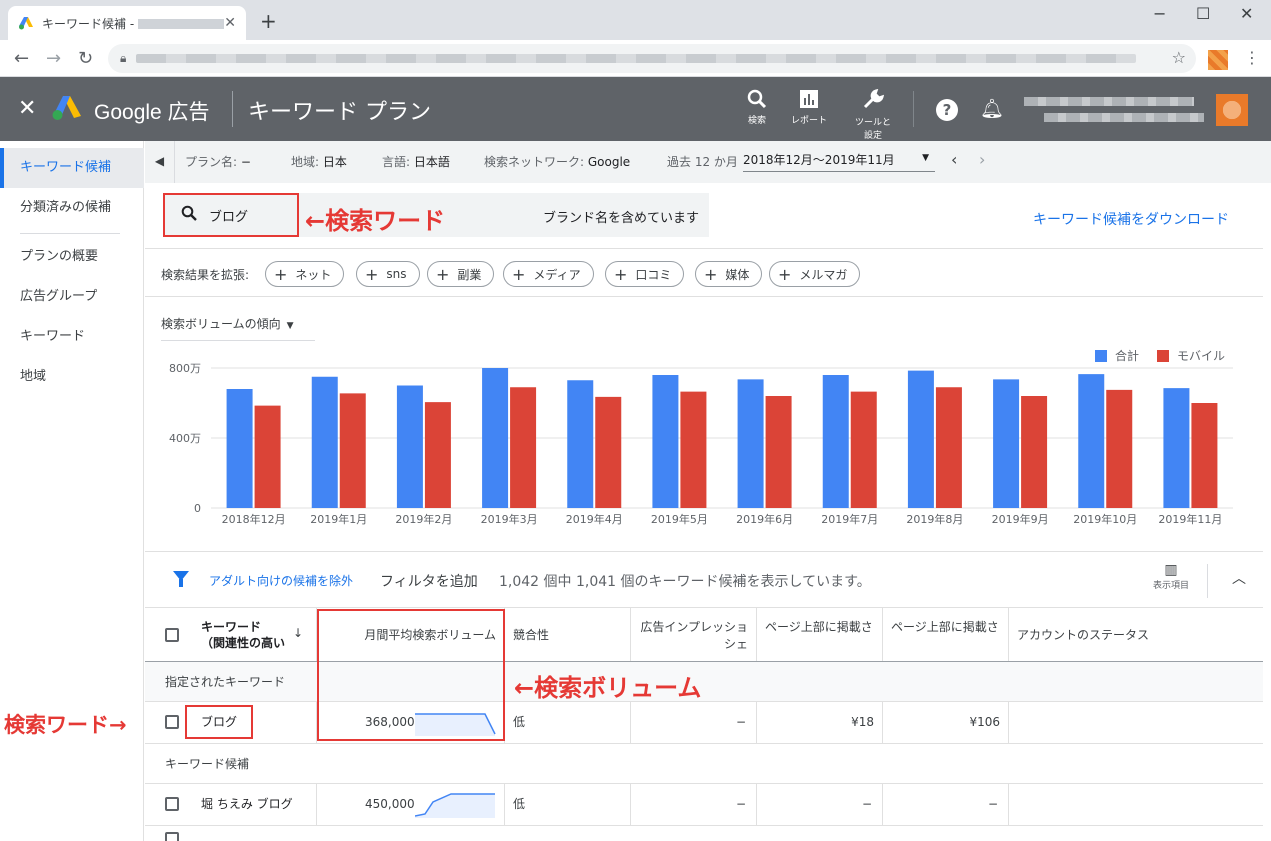 Image resolution: width=1271 pixels, height=841 pixels. I want to click on reload-icon: ↻, so click(85, 58).